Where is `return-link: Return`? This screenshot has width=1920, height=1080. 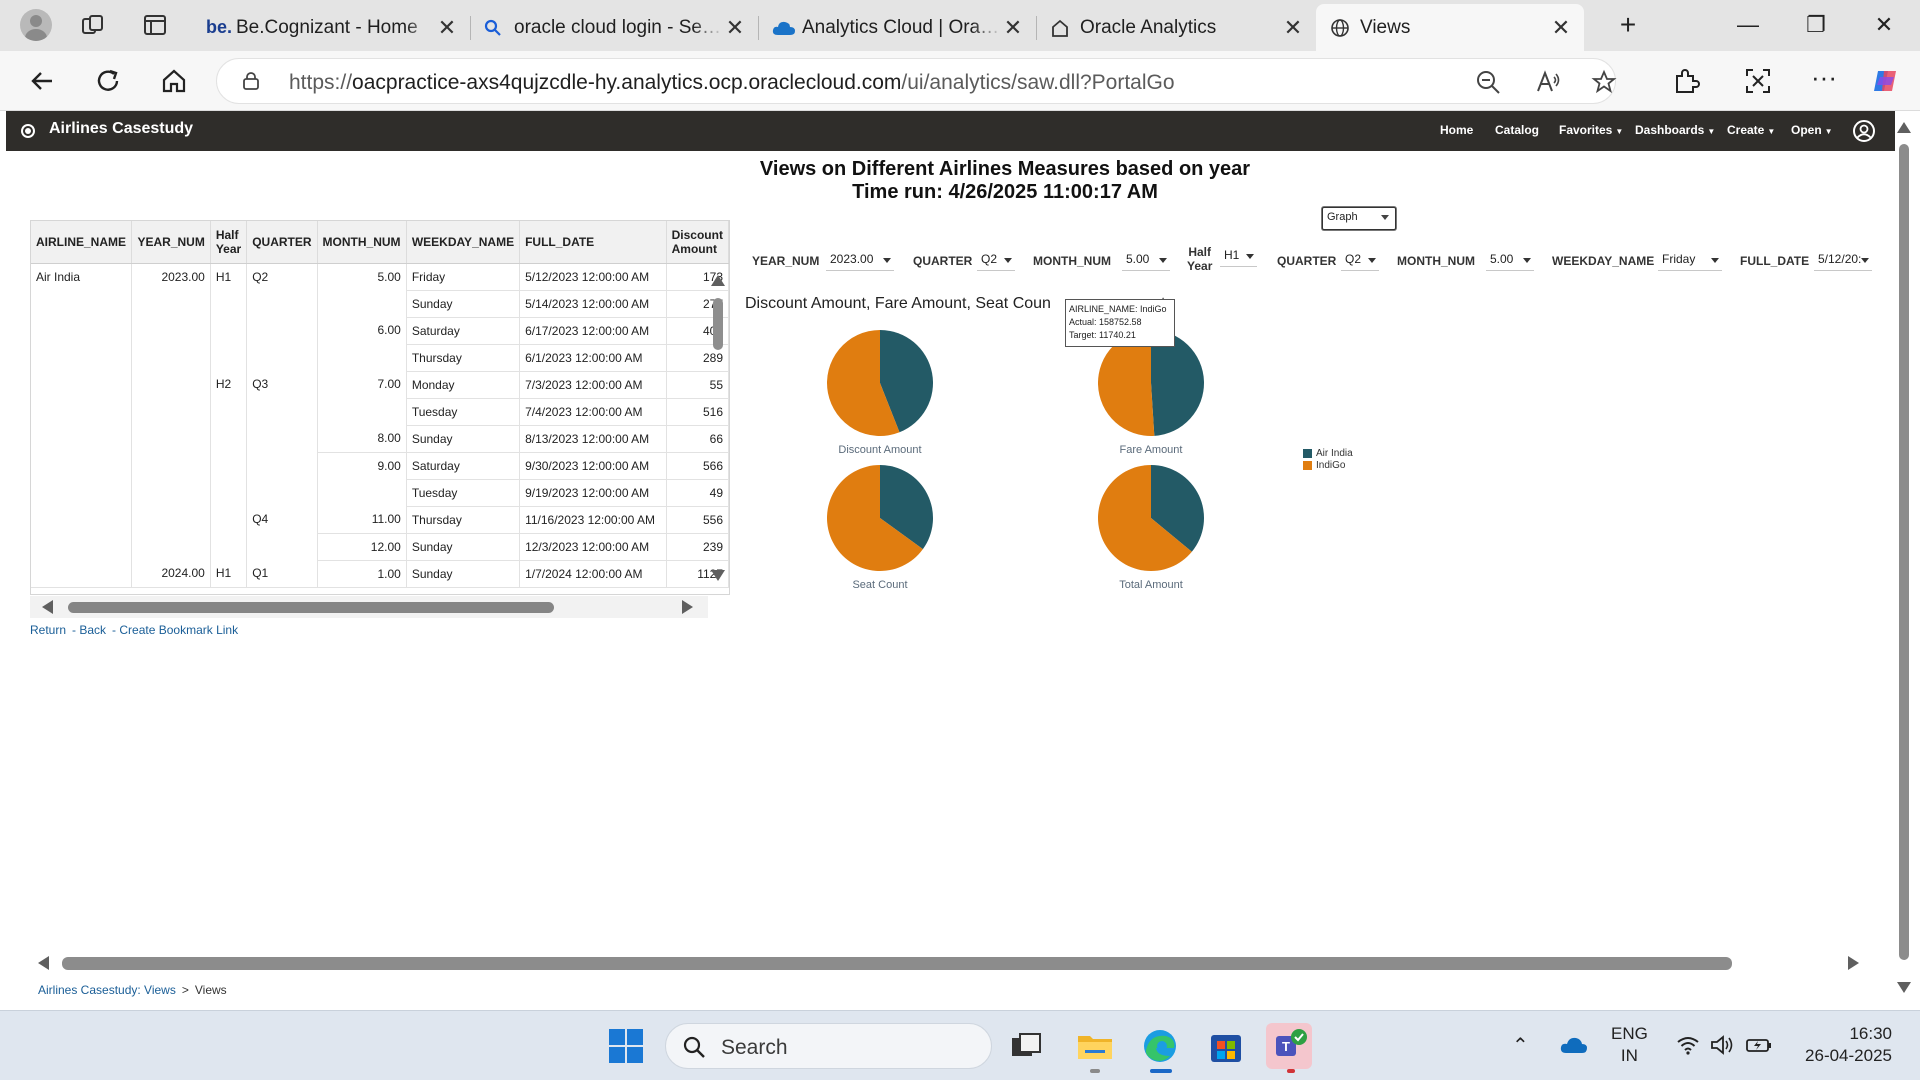
return-link: Return is located at coordinates (48, 630).